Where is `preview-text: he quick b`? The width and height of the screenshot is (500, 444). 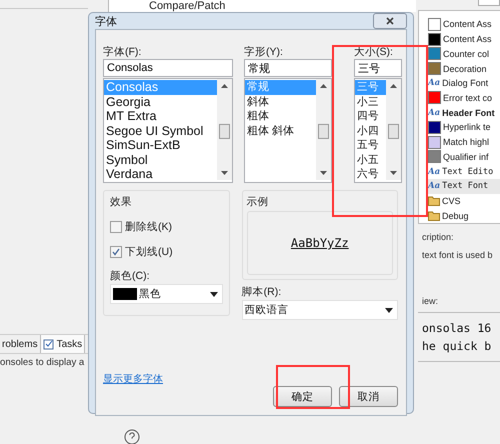 preview-text: he quick b is located at coordinates (457, 346).